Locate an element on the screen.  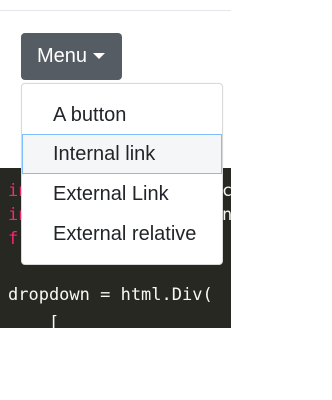
dropdown-item-external-link: External Link is located at coordinates (122, 194).